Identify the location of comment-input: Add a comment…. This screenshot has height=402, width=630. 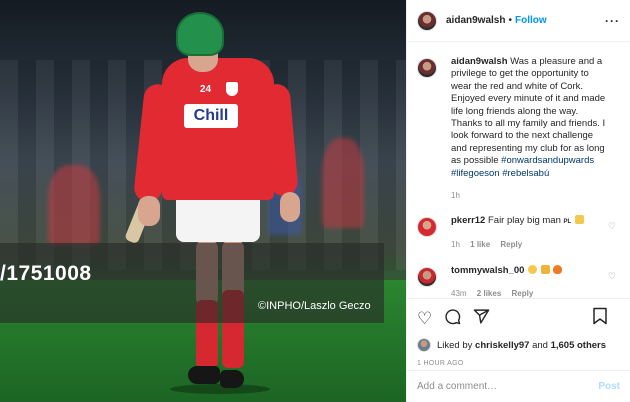
(457, 386).